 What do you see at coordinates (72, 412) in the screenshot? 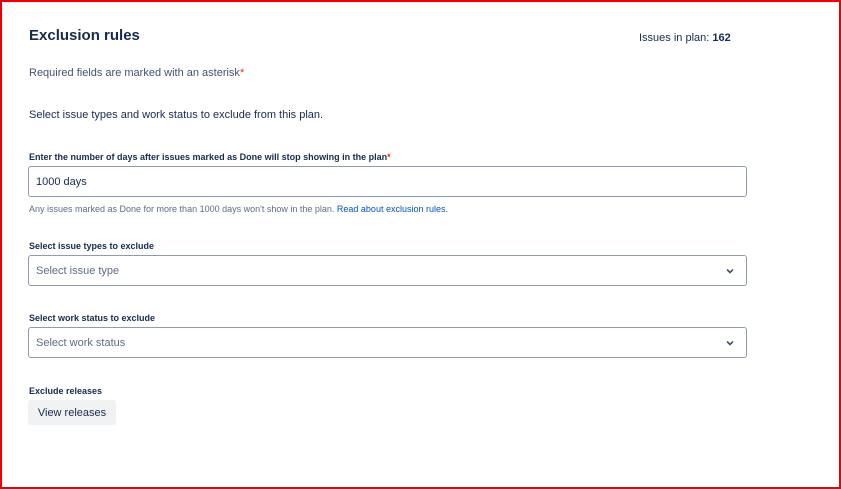
I see `view-releases-button: View releases` at bounding box center [72, 412].